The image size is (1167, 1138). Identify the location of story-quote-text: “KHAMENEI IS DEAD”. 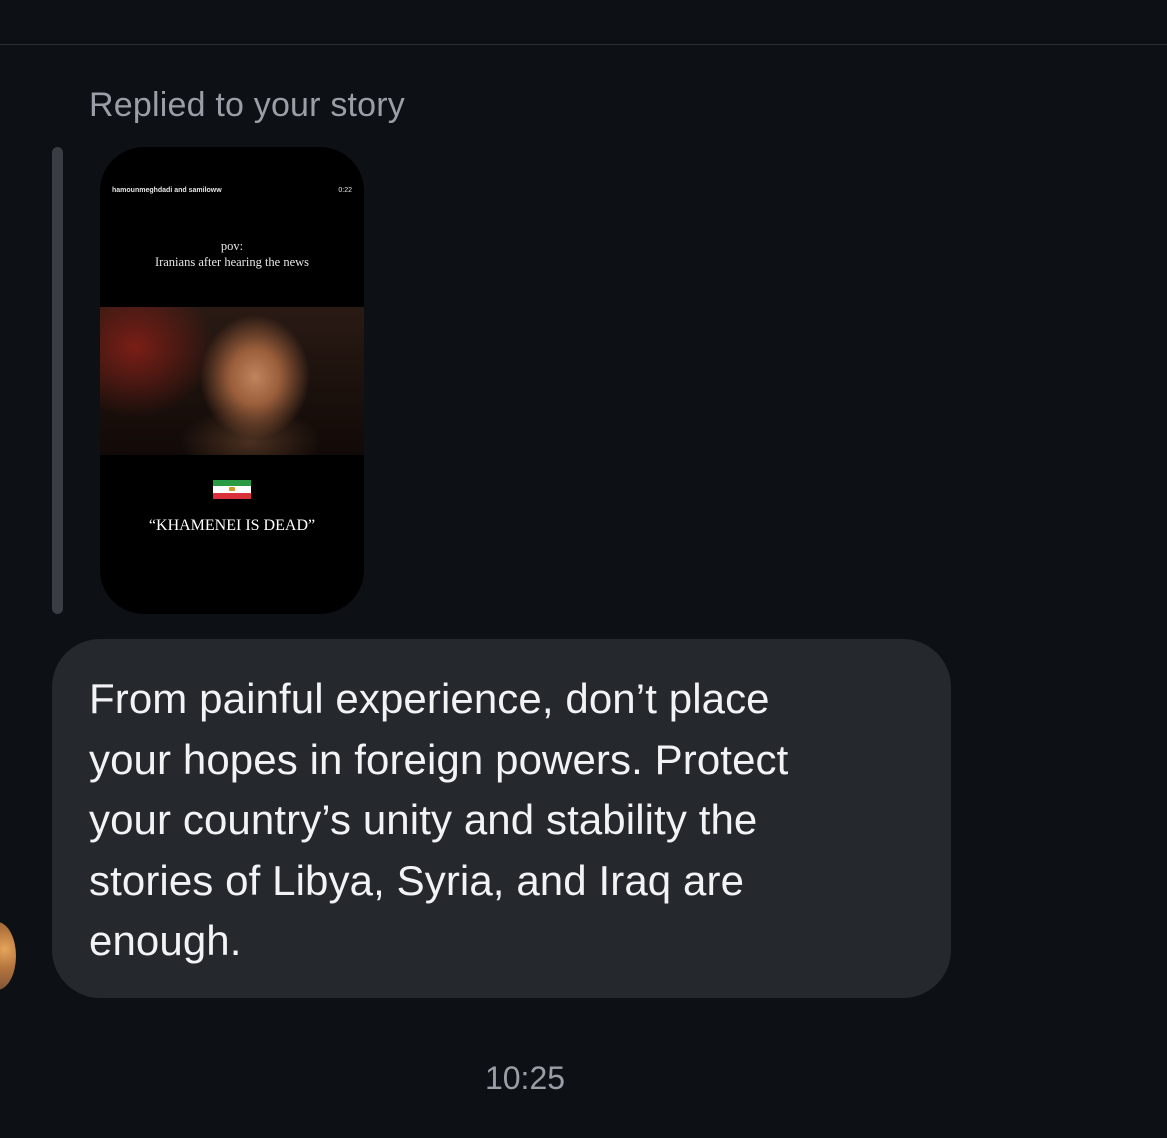
(232, 525).